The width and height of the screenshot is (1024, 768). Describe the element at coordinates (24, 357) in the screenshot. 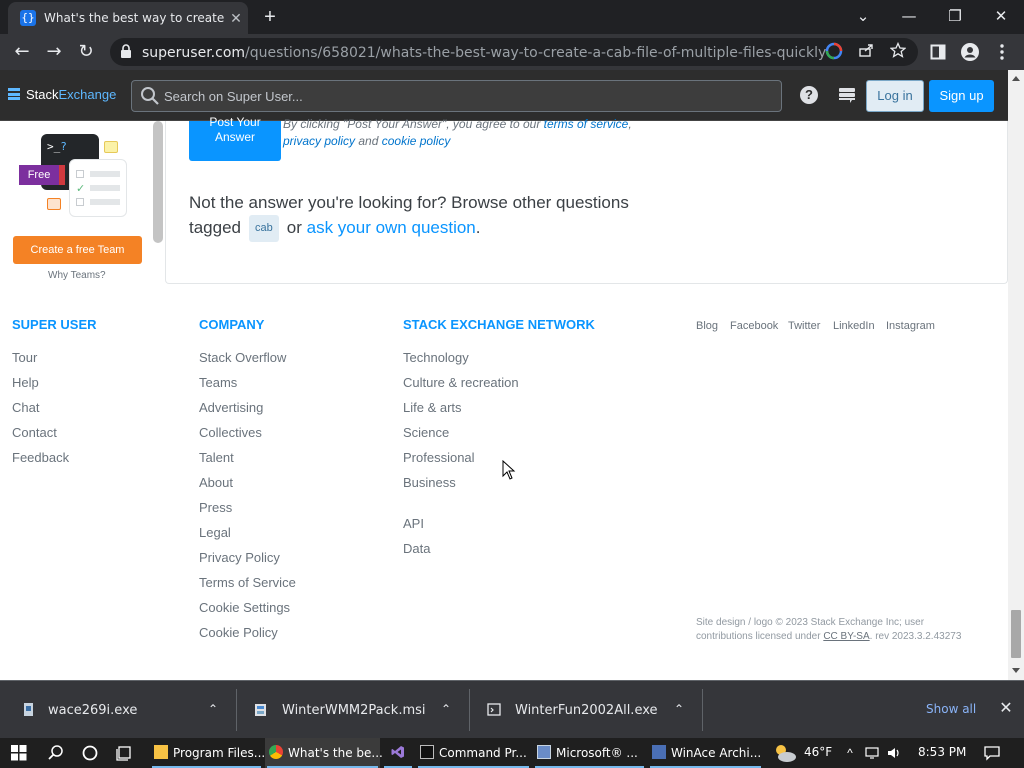

I see `footer-link: Tour` at that location.